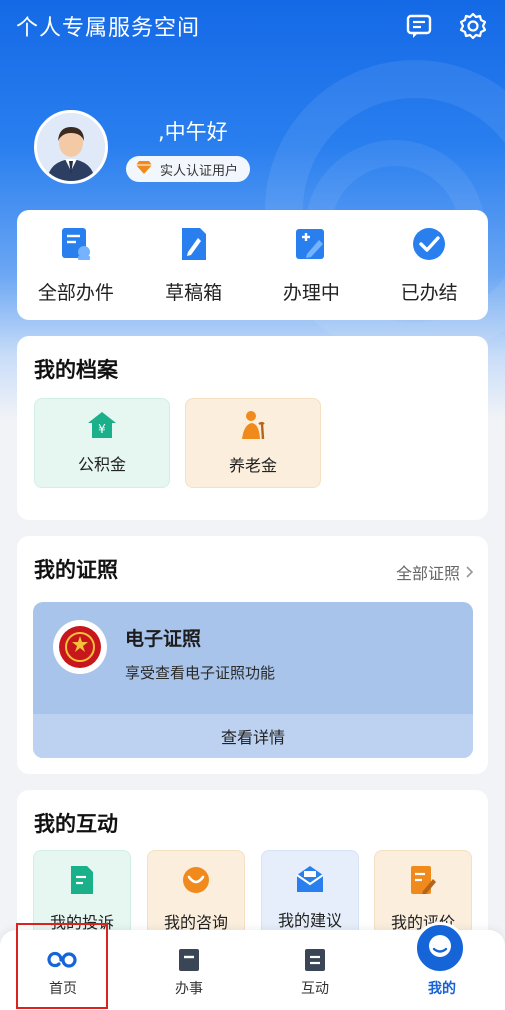 The image size is (505, 1010). I want to click on in-progress-icon, so click(311, 246).